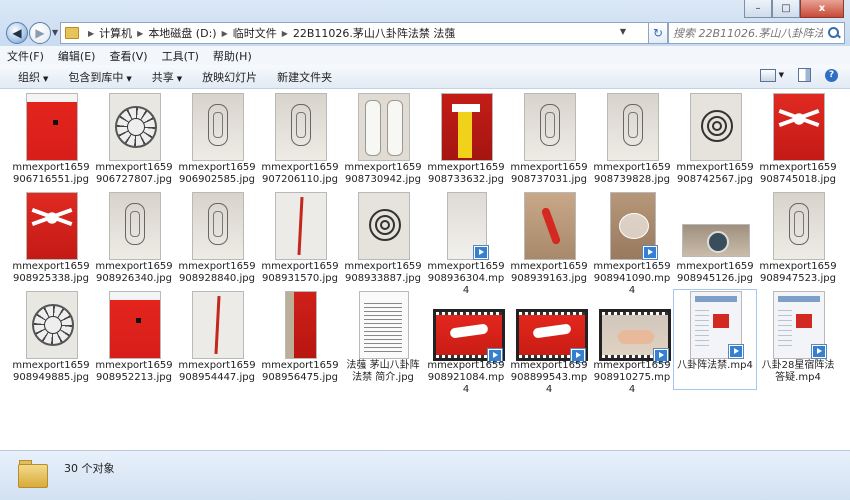  Describe the element at coordinates (304, 77) in the screenshot. I see `new-folder-button: 新建文件夹` at that location.